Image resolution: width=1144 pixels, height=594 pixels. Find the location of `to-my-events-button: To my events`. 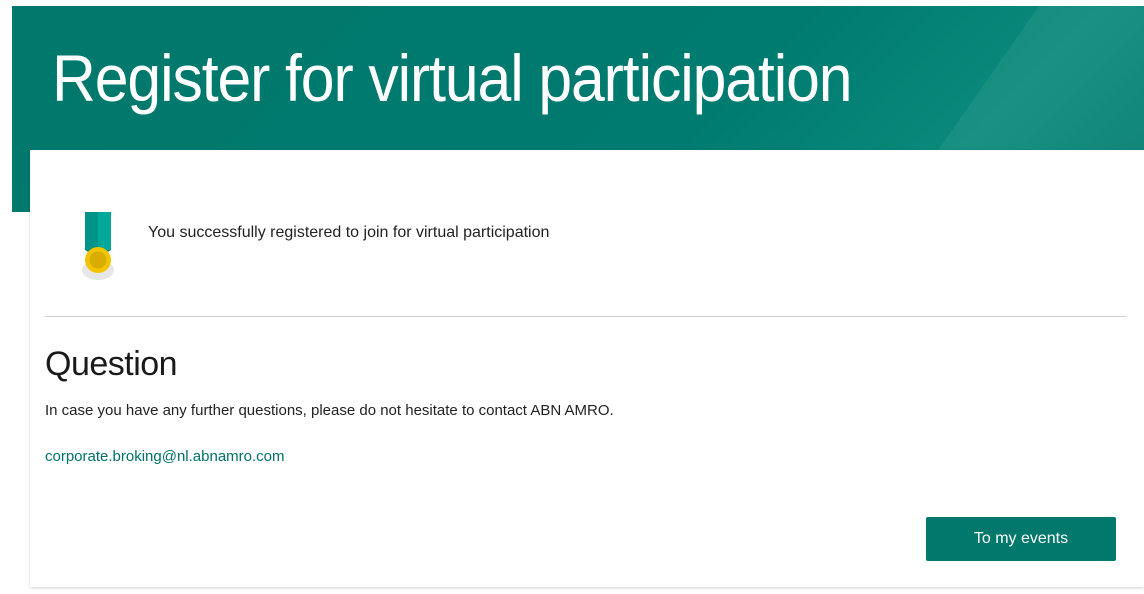

to-my-events-button: To my events is located at coordinates (1021, 539).